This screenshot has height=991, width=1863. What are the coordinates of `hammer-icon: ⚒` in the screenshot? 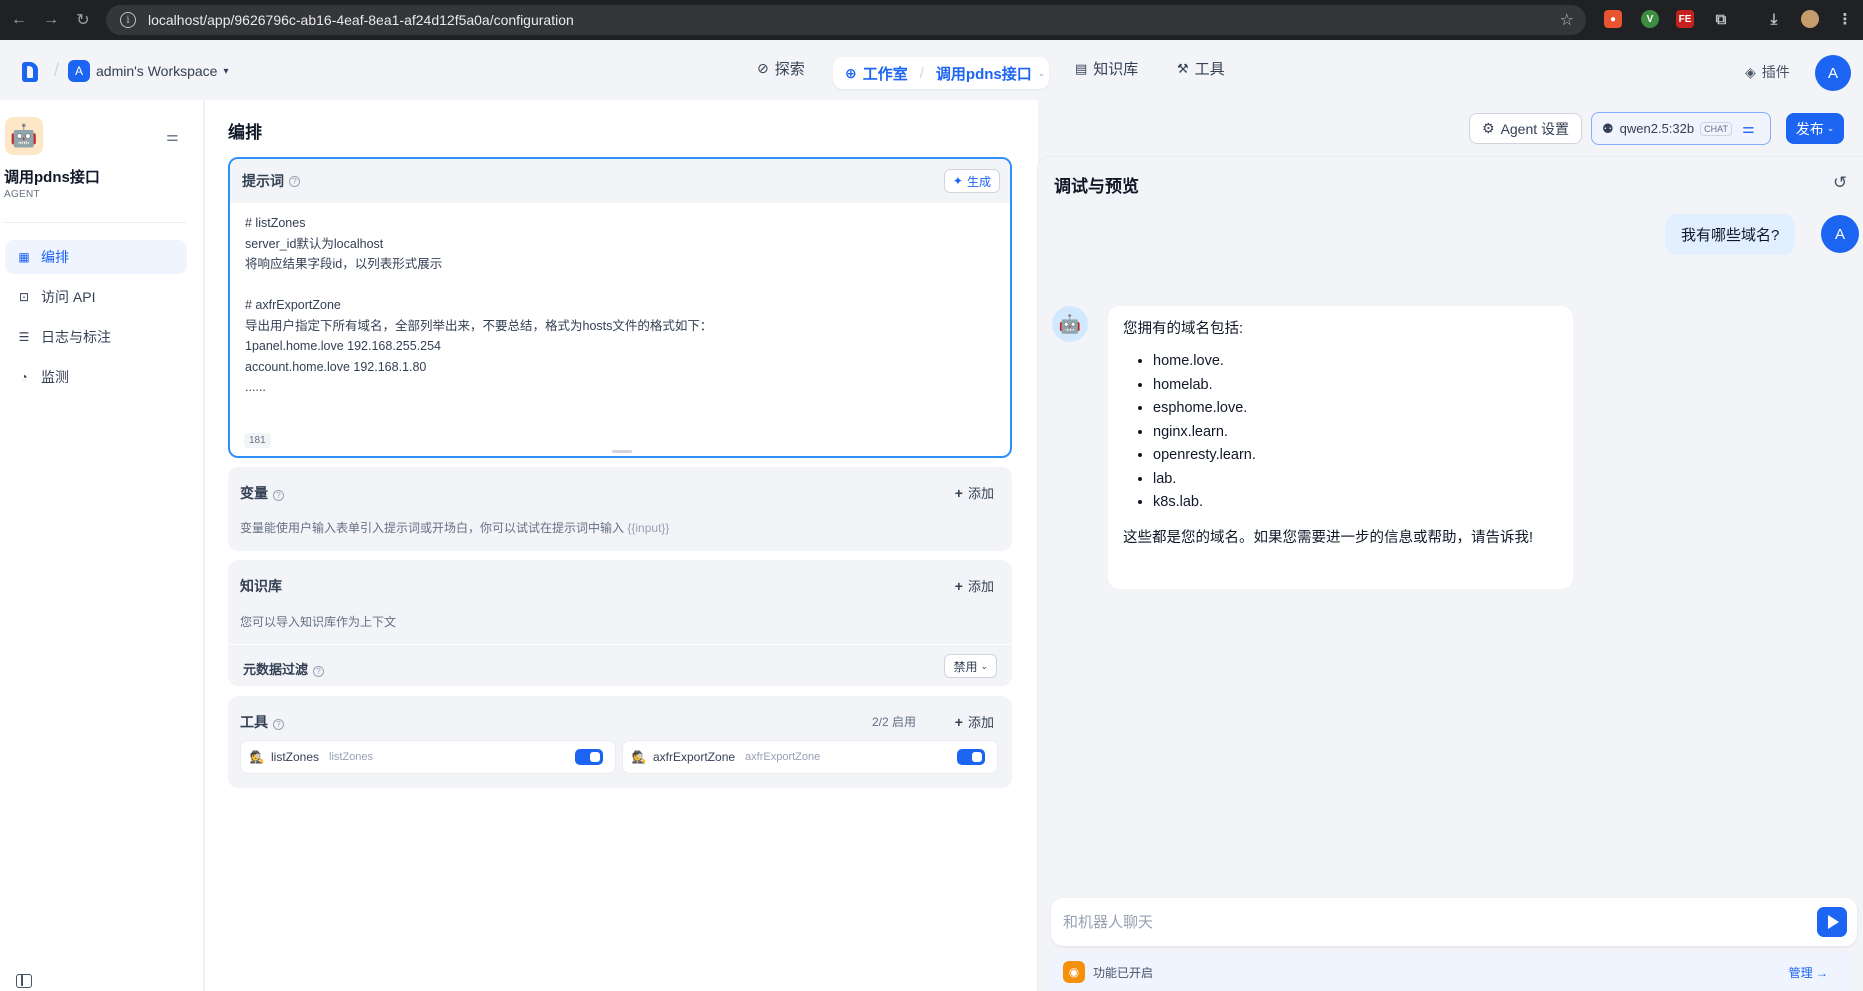 It's located at (1183, 68).